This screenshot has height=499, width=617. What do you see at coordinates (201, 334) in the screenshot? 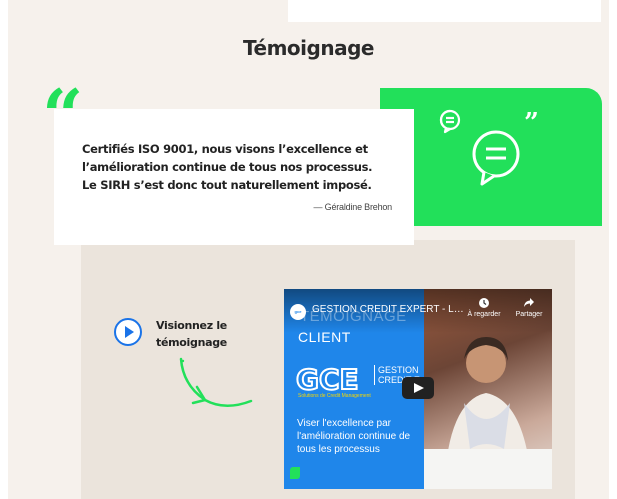
I see `watch-testimonial-label: Visionnez le témoignage` at bounding box center [201, 334].